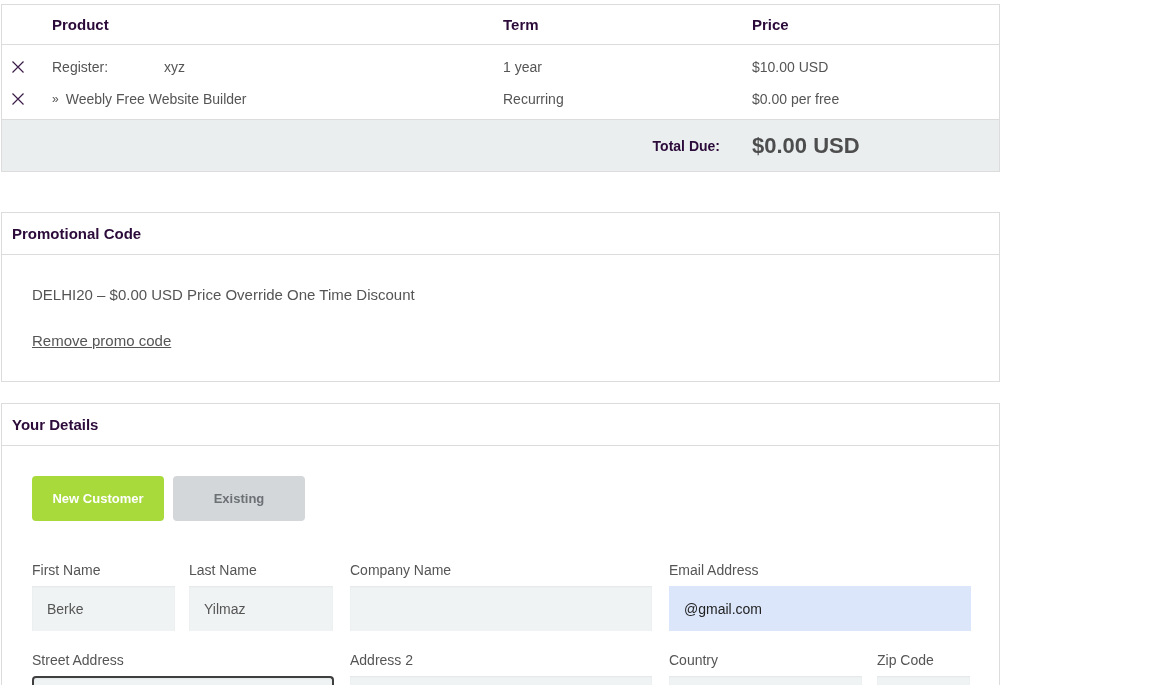 The width and height of the screenshot is (1158, 685). I want to click on field-label: Company Name, so click(401, 570).